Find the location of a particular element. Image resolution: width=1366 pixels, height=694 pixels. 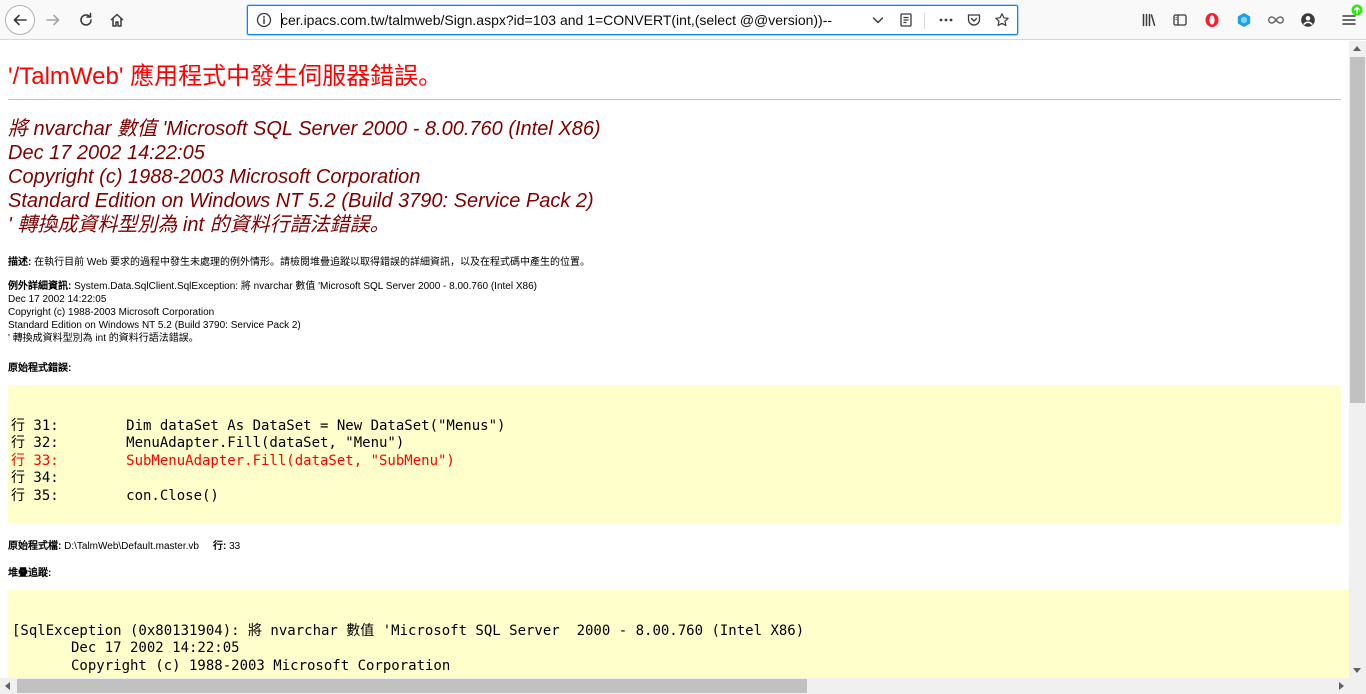

vertical-scrollbar is located at coordinates (1357, 359).